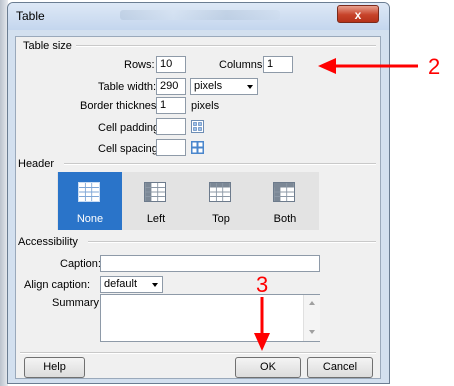 Image resolution: width=454 pixels, height=386 pixels. I want to click on close-icon: x, so click(358, 15).